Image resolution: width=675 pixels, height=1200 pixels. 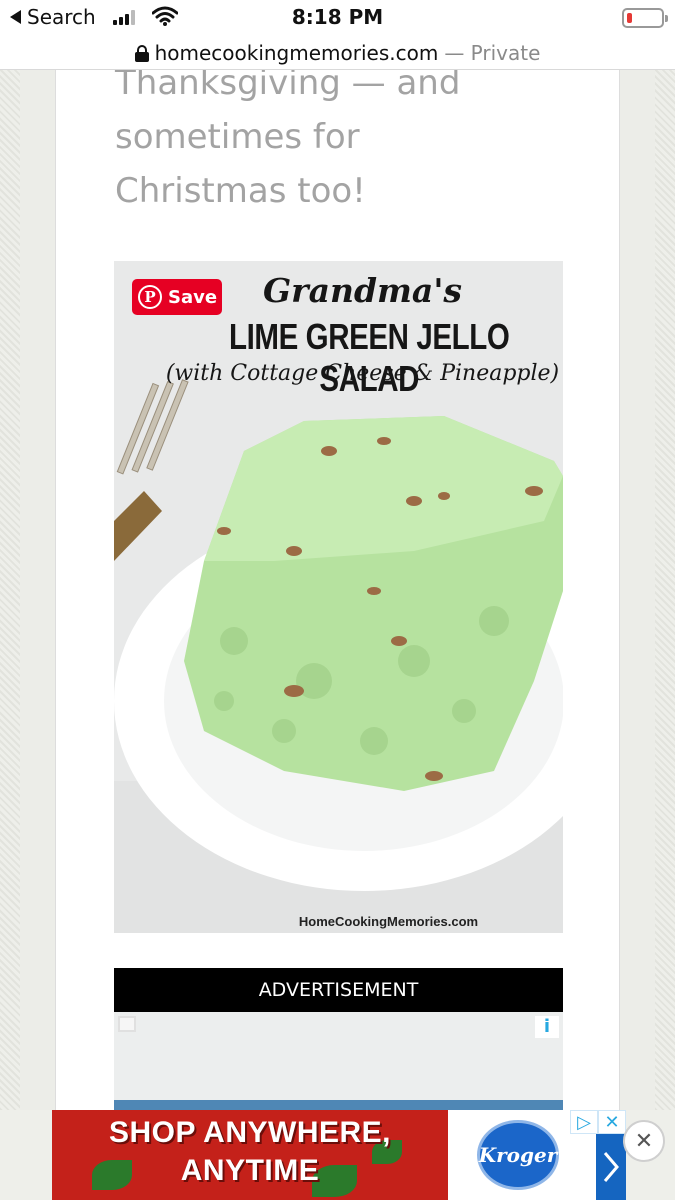 I want to click on ad-close-icon: ✕, so click(x=612, y=1122).